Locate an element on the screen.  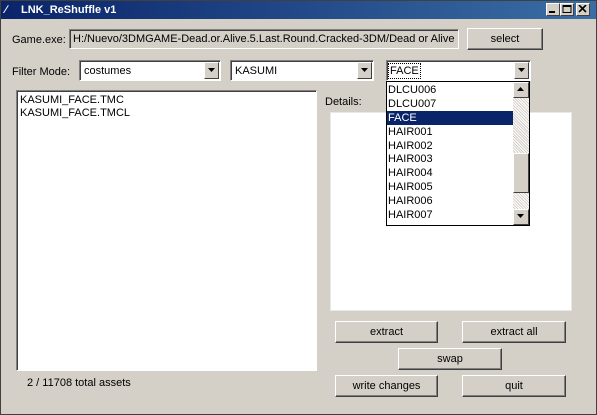
part-value: FACE is located at coordinates (404, 71).